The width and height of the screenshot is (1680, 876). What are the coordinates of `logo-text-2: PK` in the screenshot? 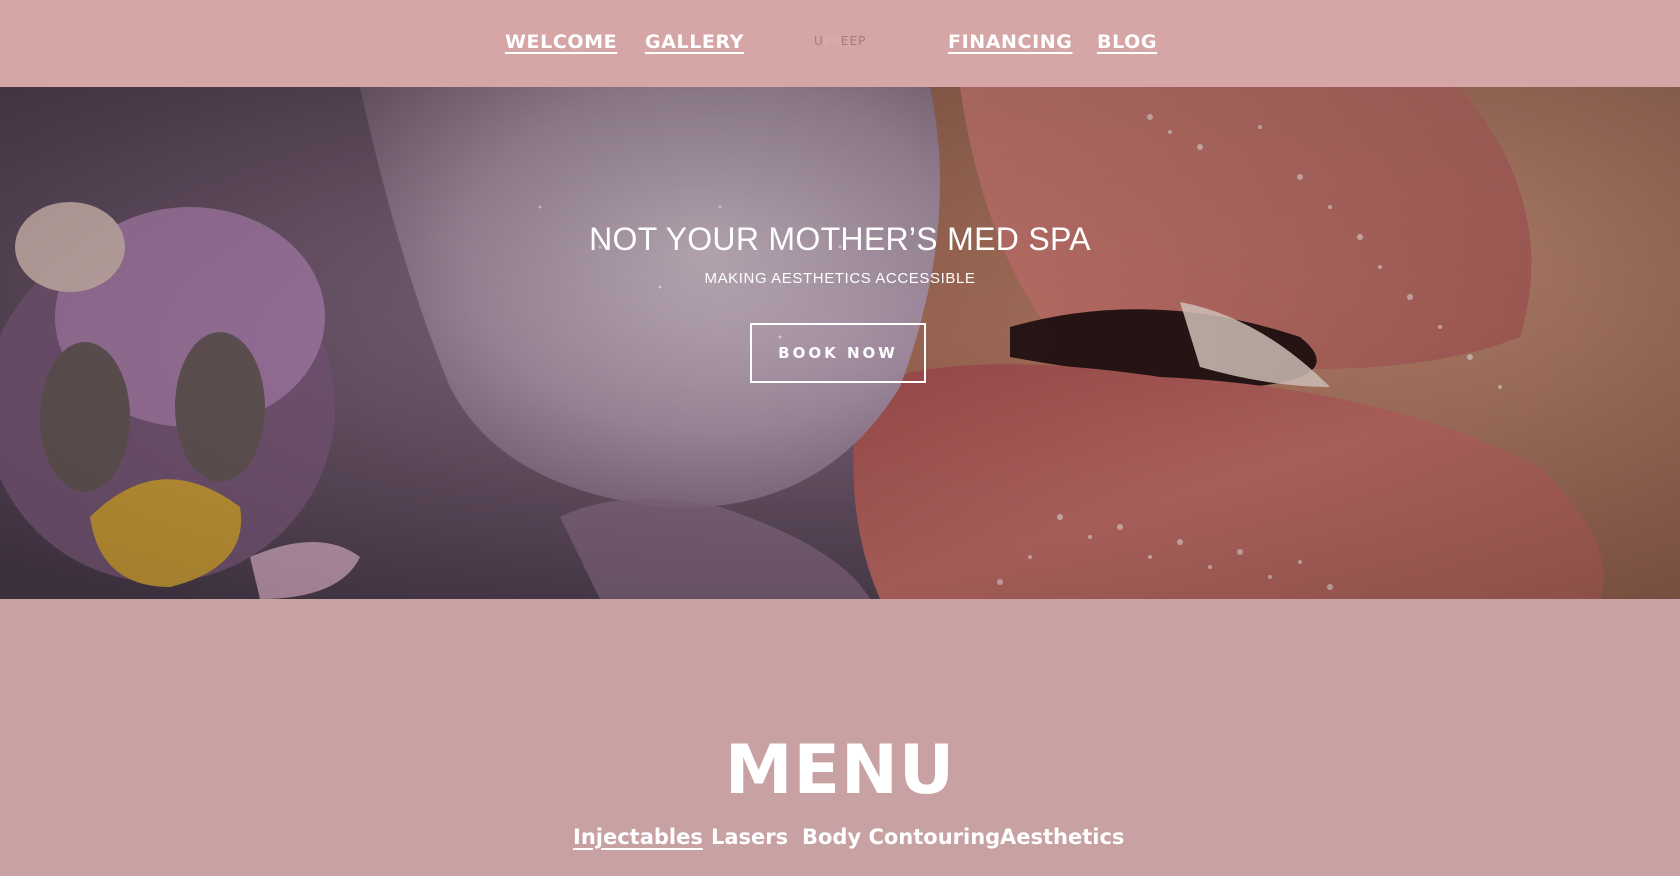 It's located at (832, 41).